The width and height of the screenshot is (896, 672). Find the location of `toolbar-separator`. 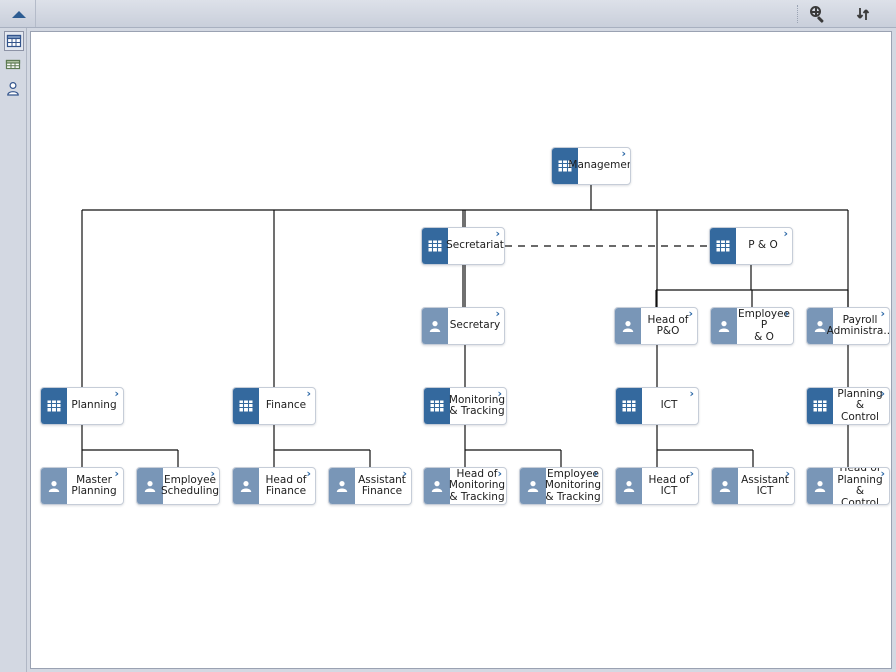

toolbar-separator is located at coordinates (797, 14).